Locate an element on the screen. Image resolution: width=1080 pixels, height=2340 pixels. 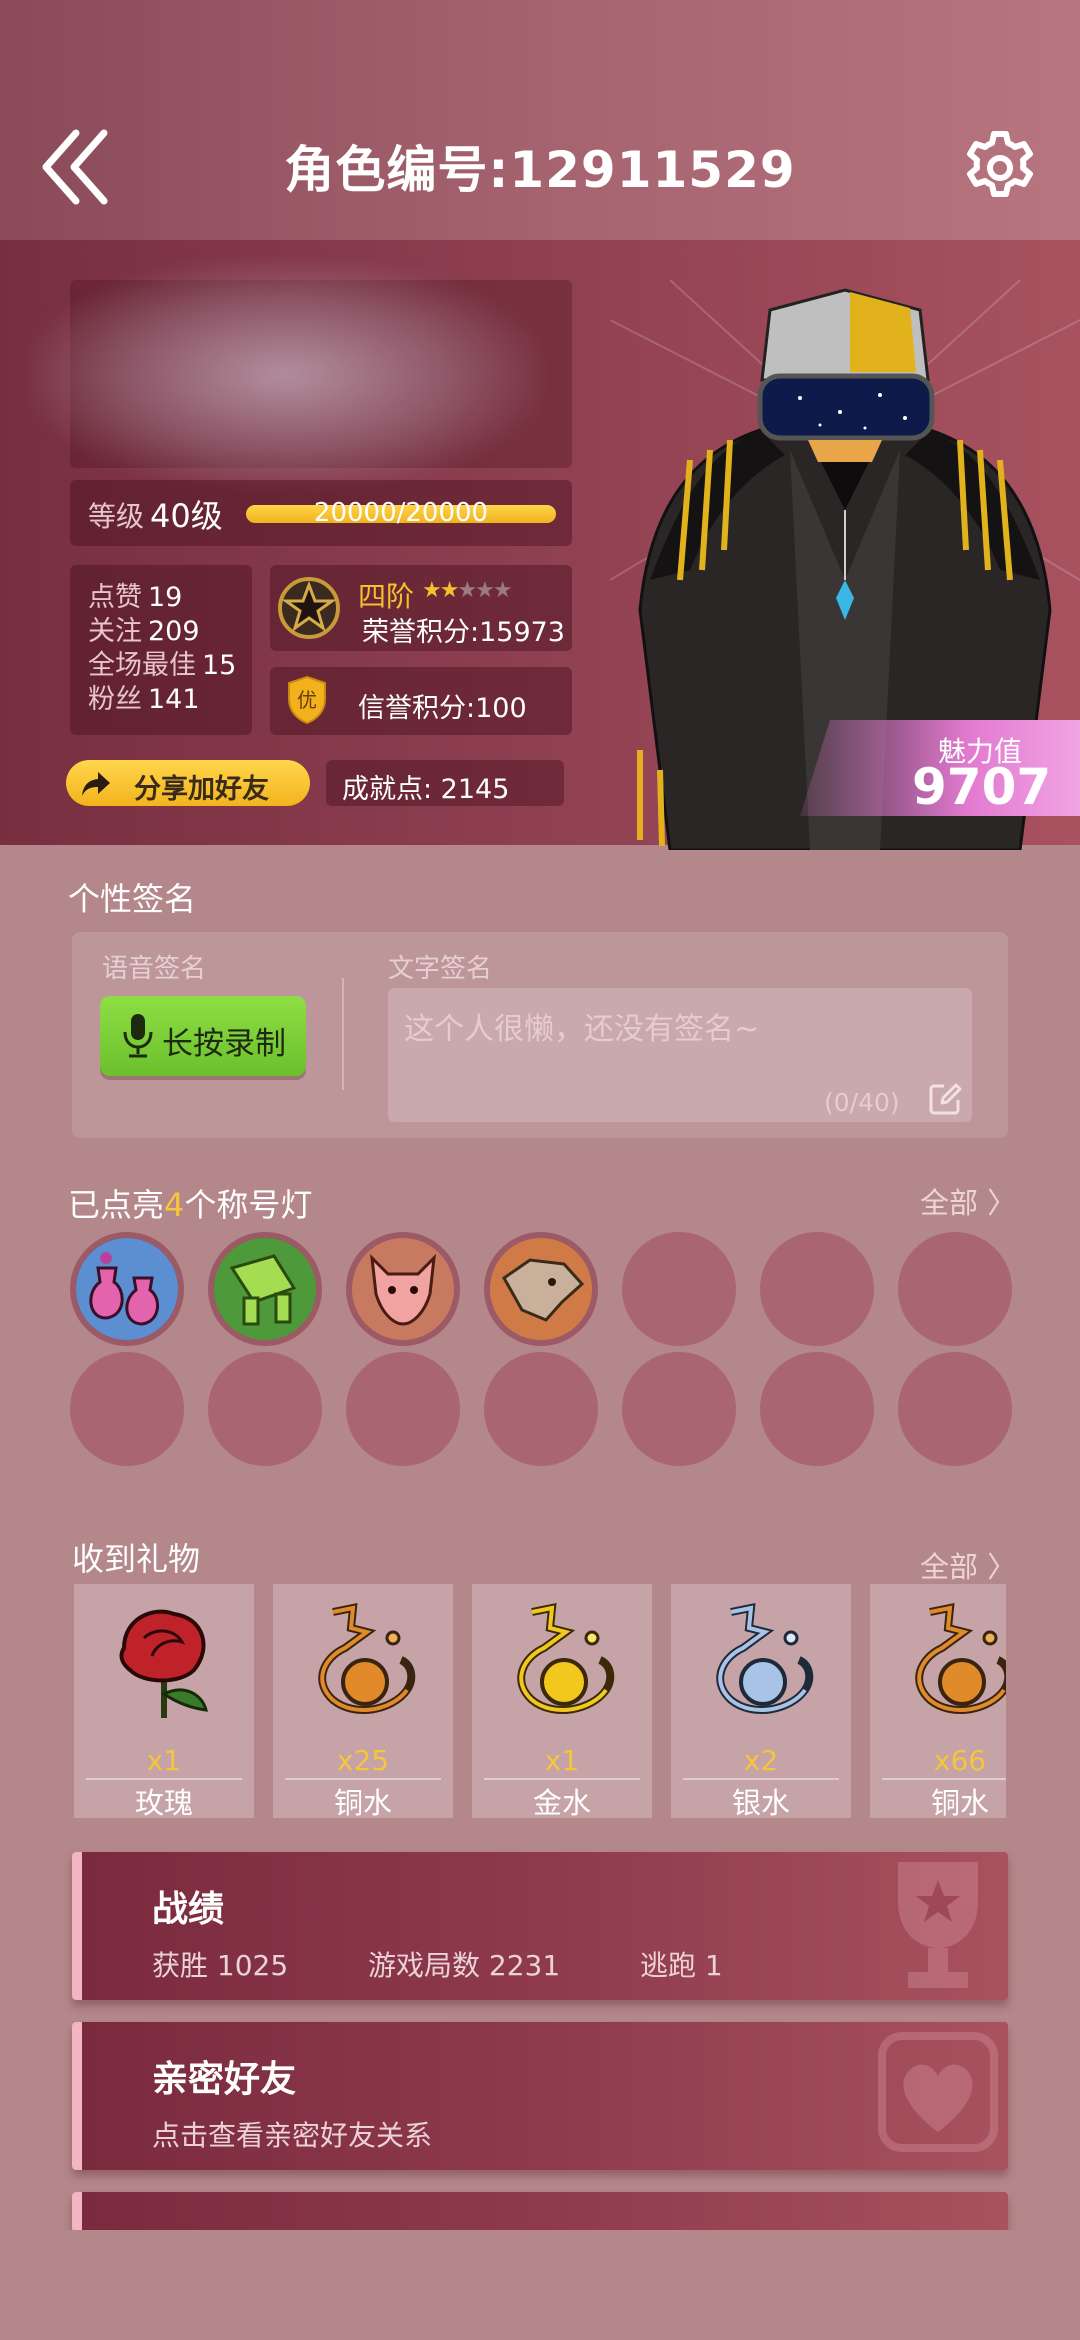
green-cannon-icon is located at coordinates (265, 1289).